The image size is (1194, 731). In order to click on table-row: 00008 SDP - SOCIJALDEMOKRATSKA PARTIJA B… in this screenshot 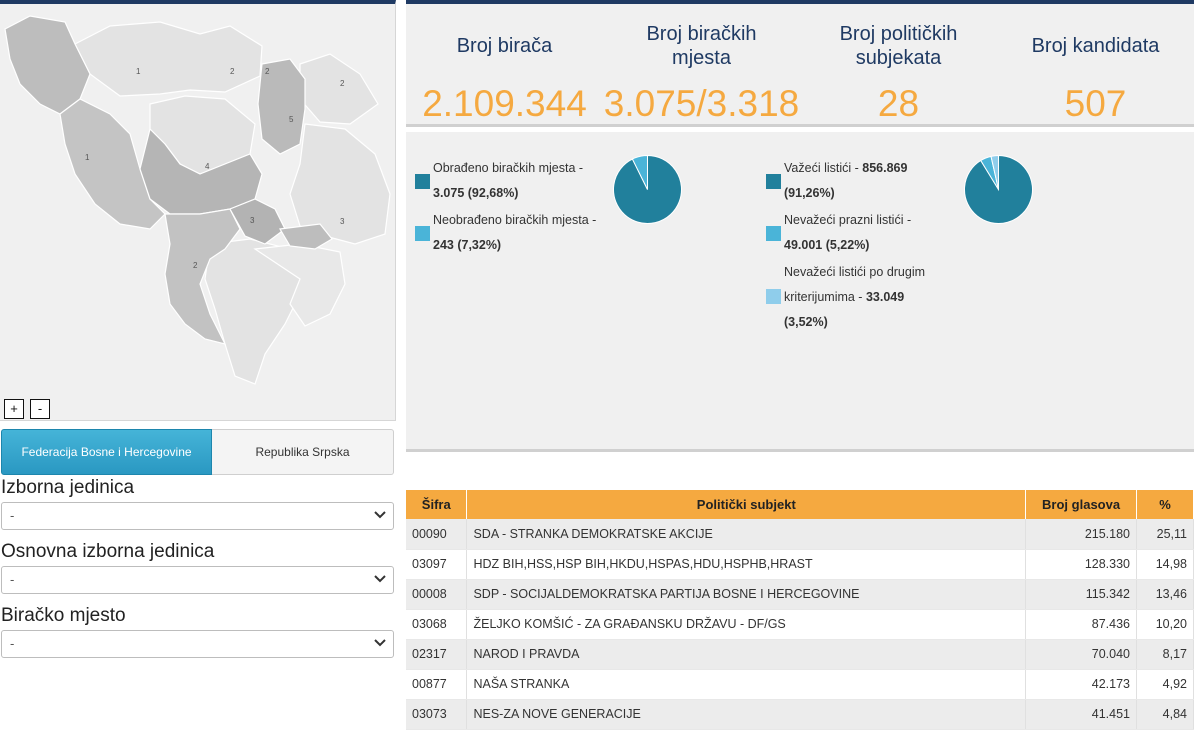, I will do `click(800, 594)`.